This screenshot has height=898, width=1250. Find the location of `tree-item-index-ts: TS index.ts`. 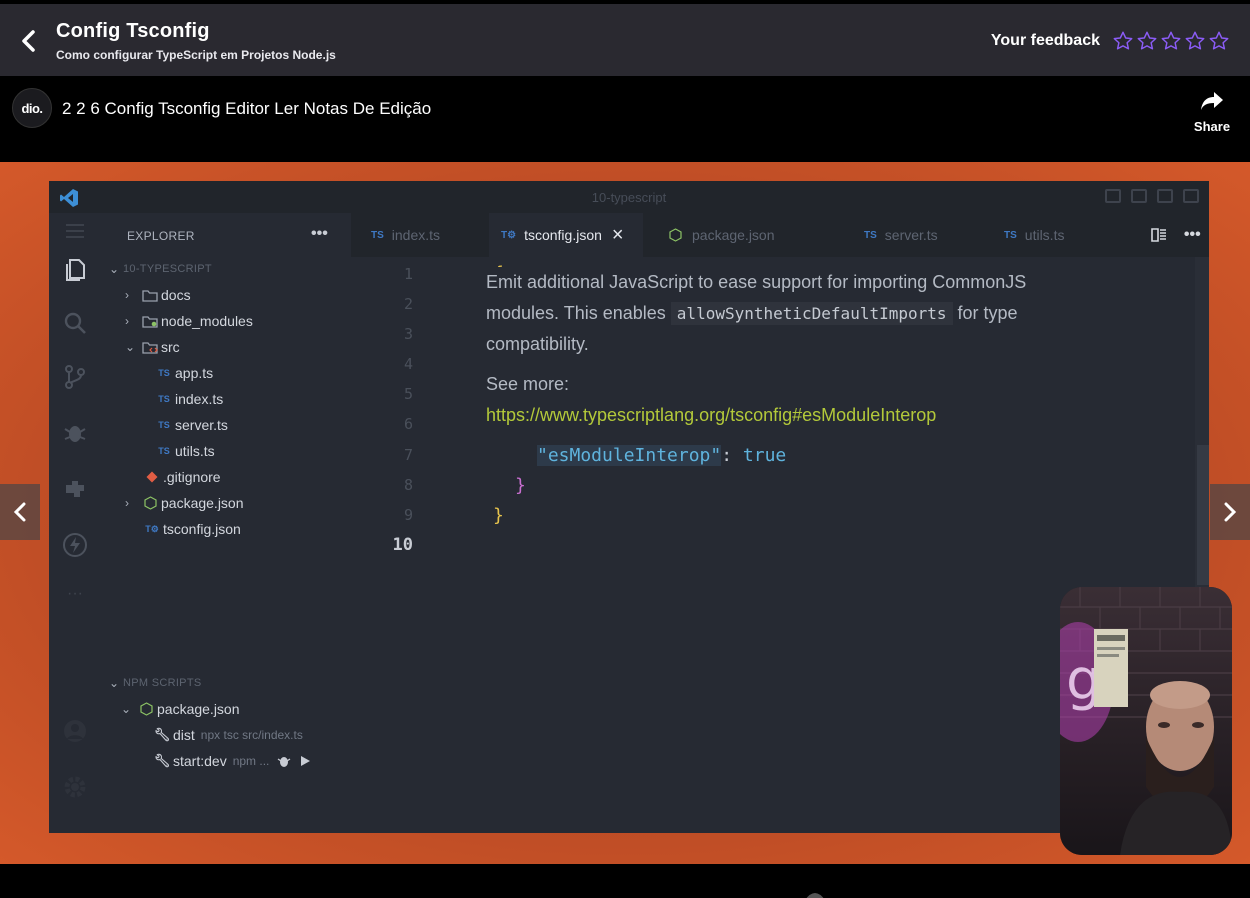

tree-item-index-ts: TS index.ts is located at coordinates (188, 399).